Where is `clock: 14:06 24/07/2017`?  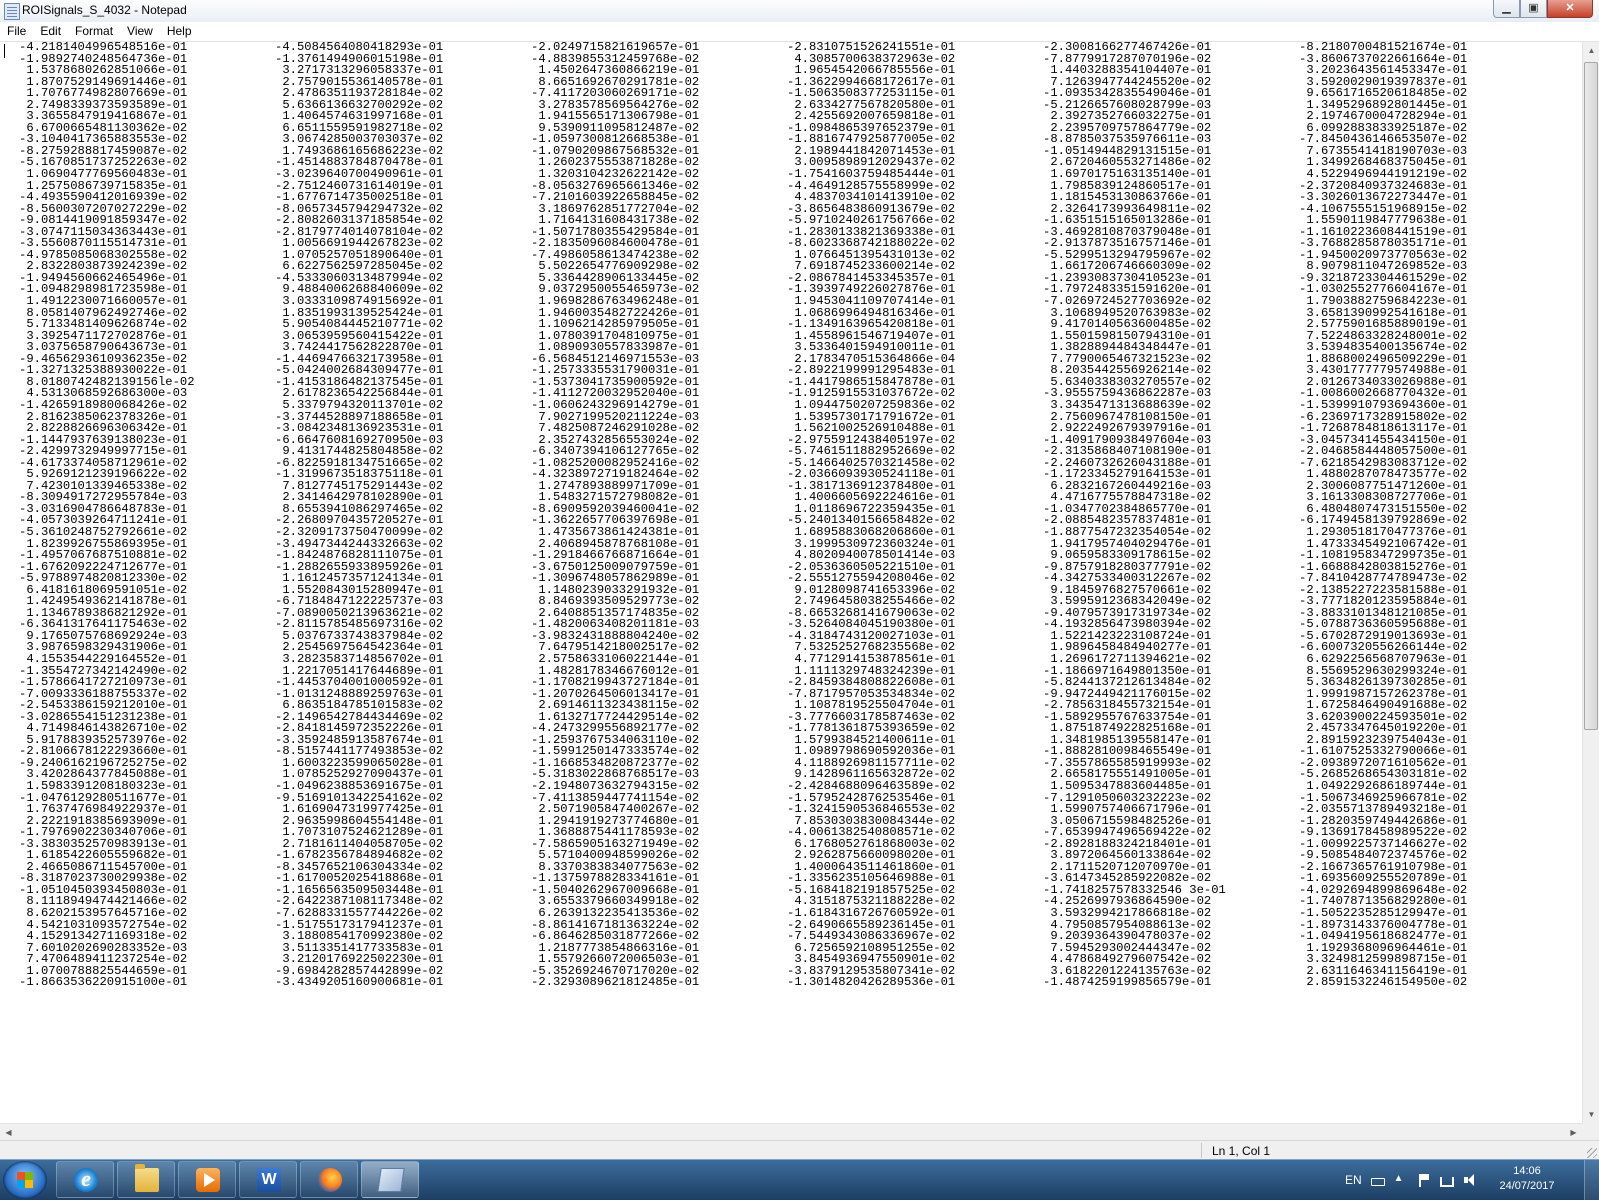
clock: 14:06 24/07/2017 is located at coordinates (1527, 1179).